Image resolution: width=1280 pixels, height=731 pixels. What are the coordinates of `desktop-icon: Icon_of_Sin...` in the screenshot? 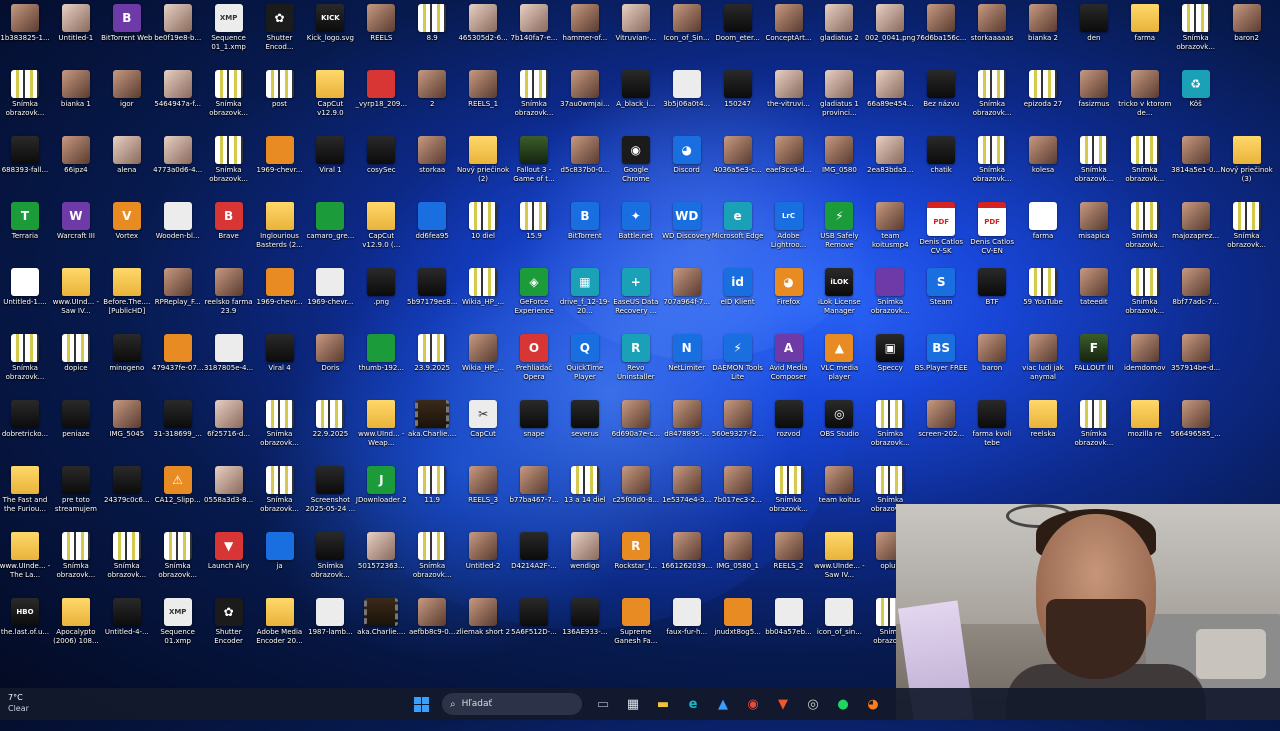 It's located at (687, 35).